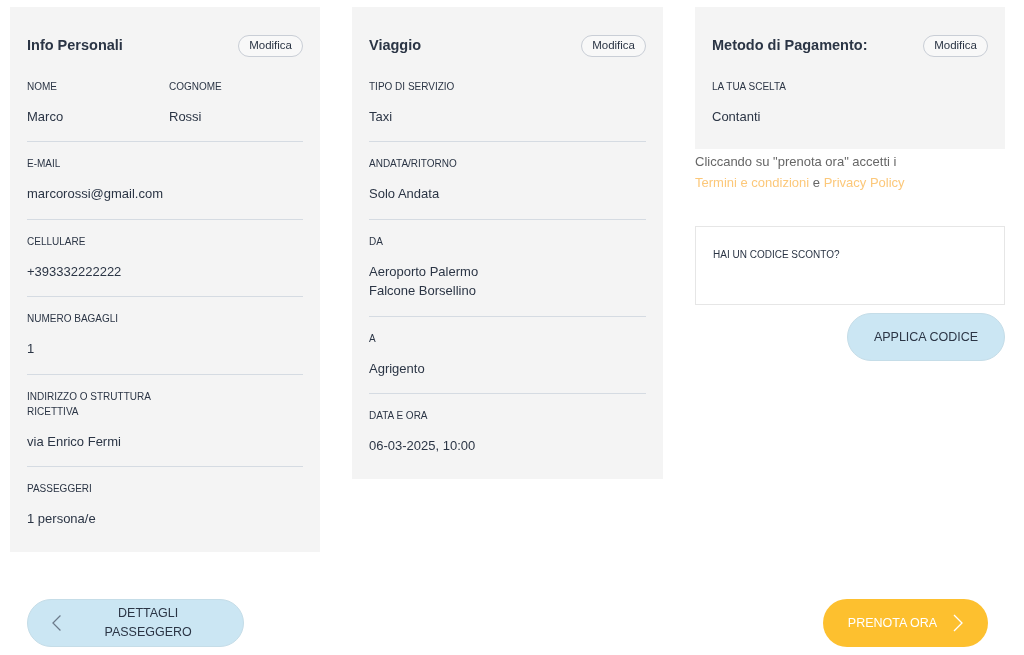 Image resolution: width=1024 pixels, height=655 pixels. I want to click on field-label: NUMERO BAGAGLI, so click(73, 319).